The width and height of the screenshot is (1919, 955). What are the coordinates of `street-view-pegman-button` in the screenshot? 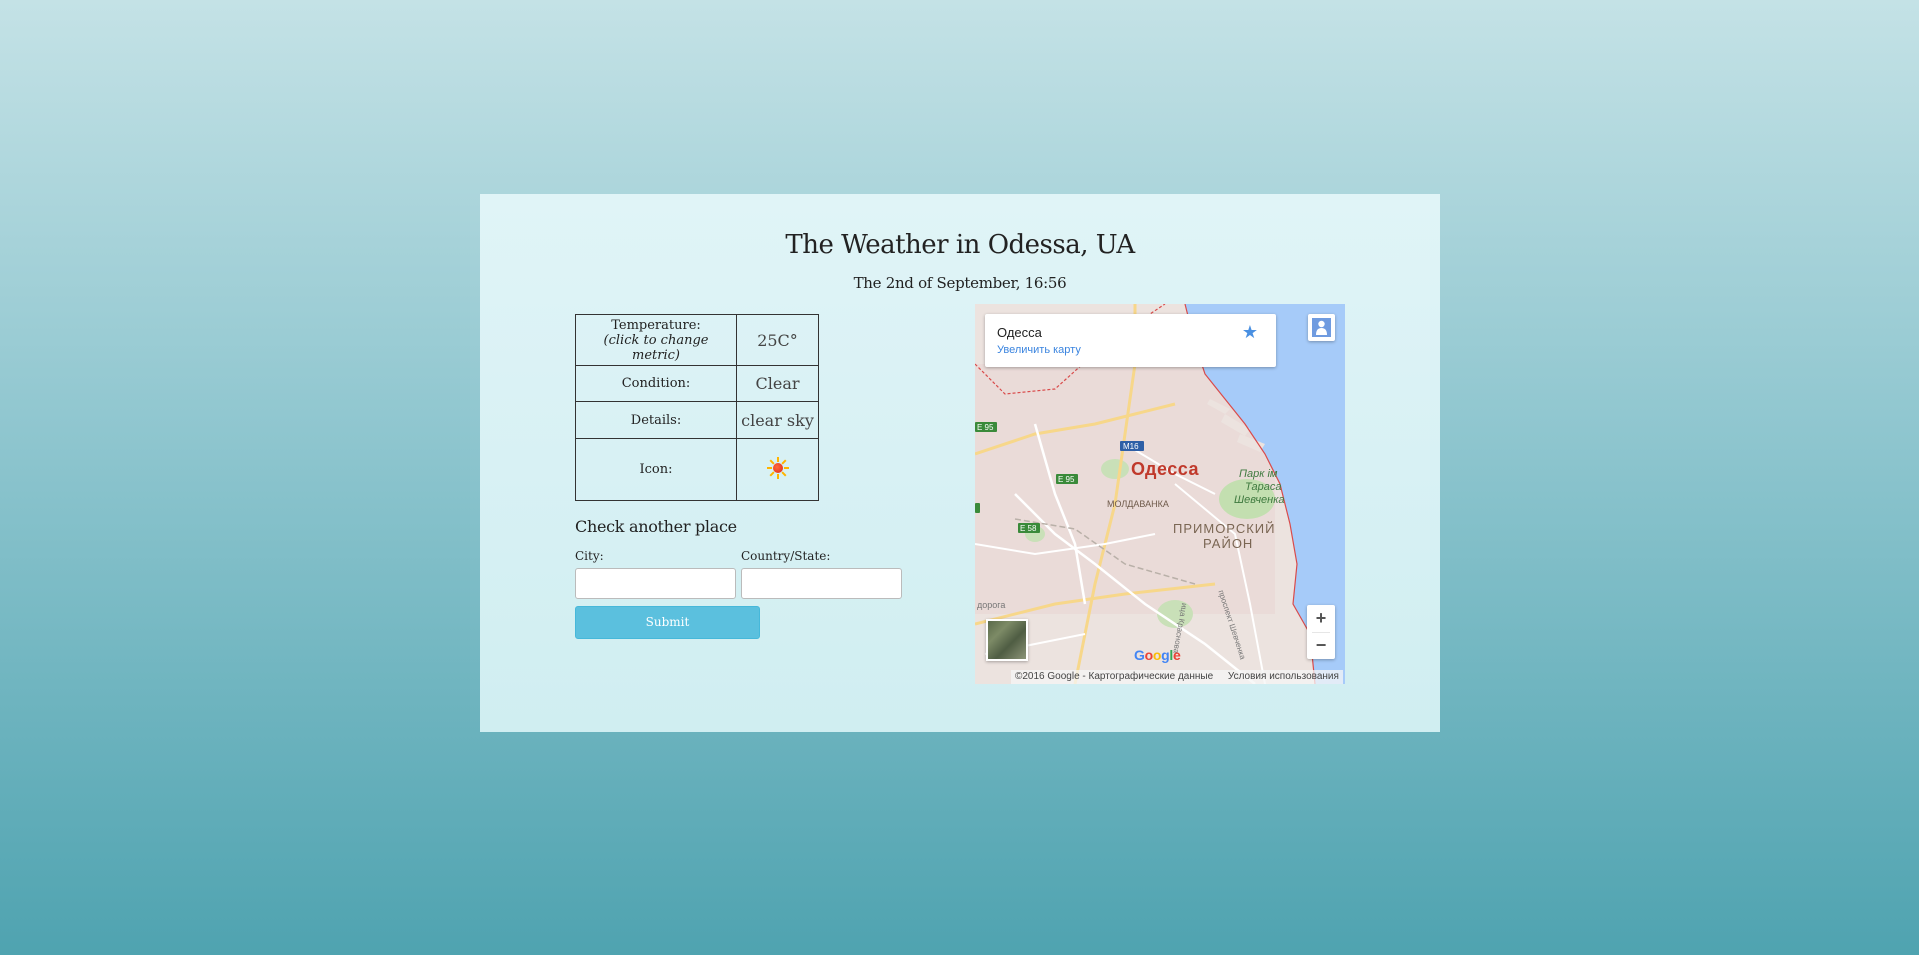 It's located at (1321, 327).